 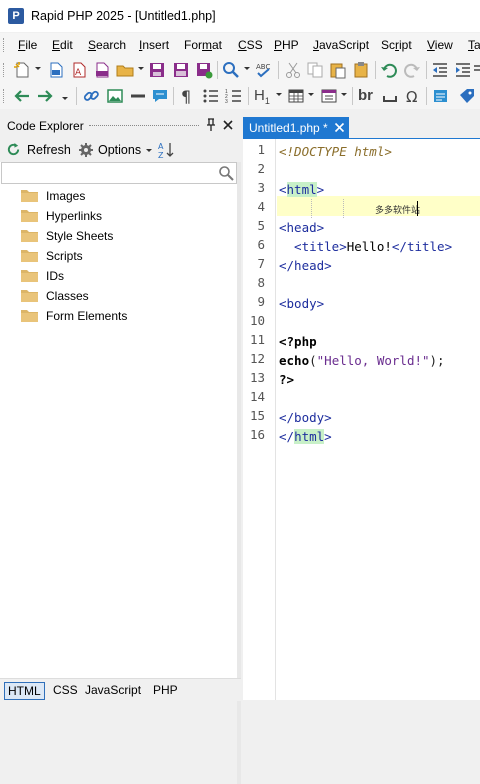 I want to click on form-dropdown-icon, so click(x=344, y=94).